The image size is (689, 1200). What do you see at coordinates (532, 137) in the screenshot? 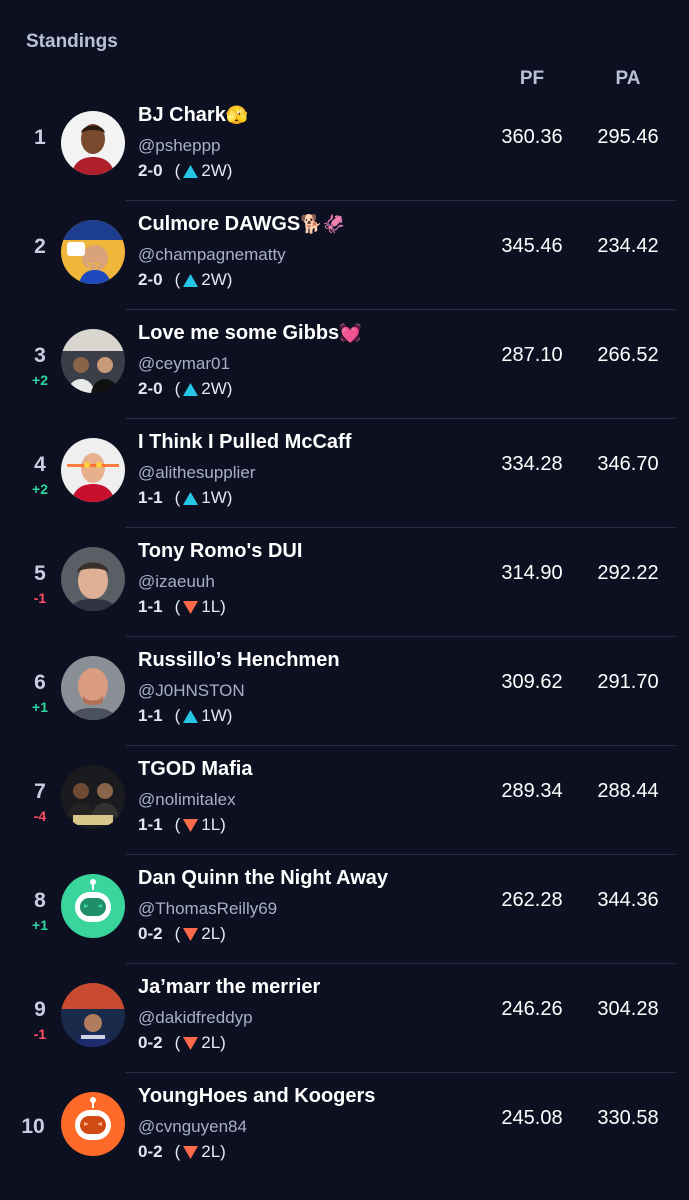
I see `points-for: 360.36` at bounding box center [532, 137].